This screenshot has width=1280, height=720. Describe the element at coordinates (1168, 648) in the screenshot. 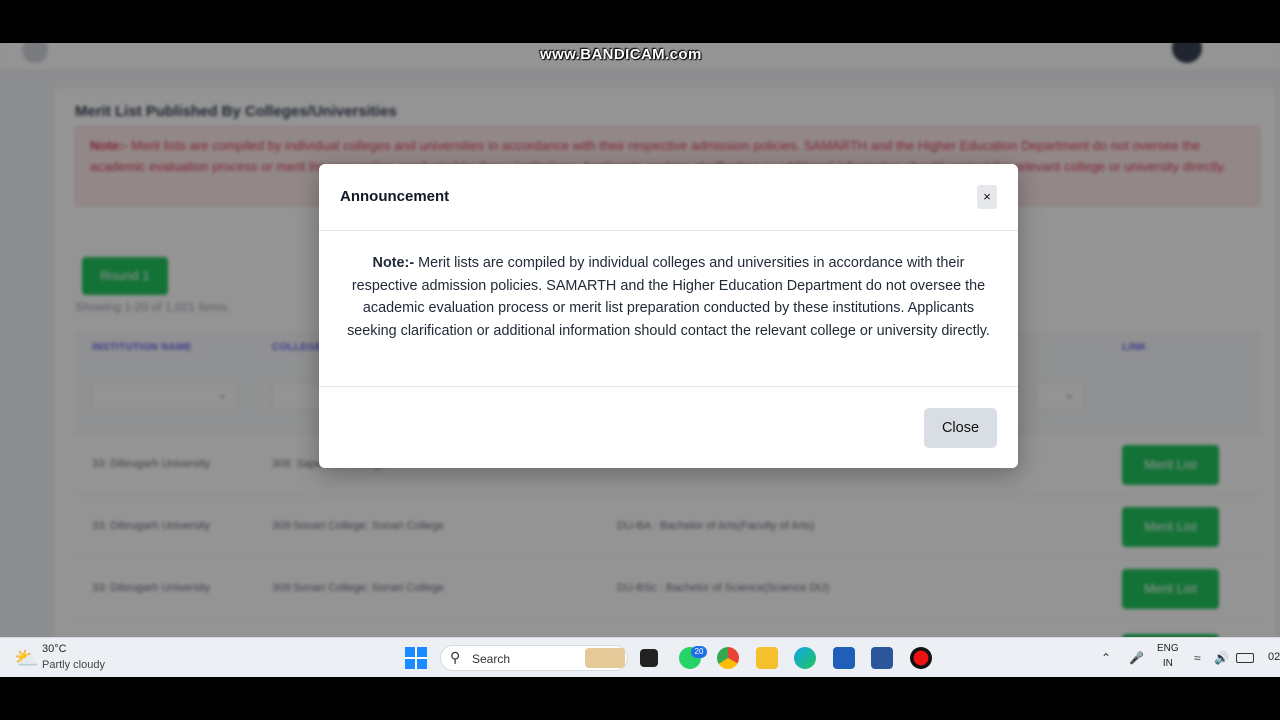

I see `lang-line1: ENG` at that location.